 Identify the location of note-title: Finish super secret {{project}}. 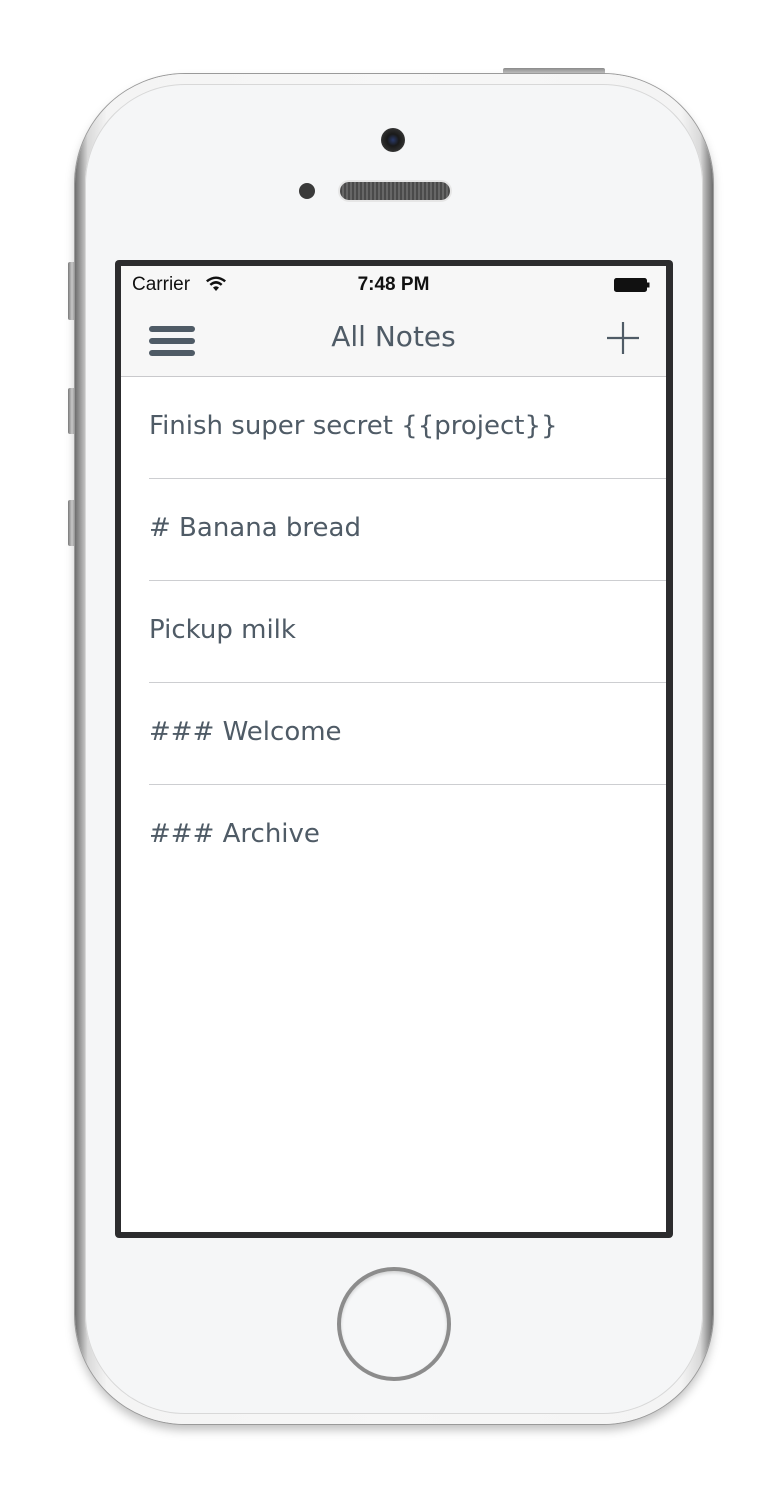
(353, 426).